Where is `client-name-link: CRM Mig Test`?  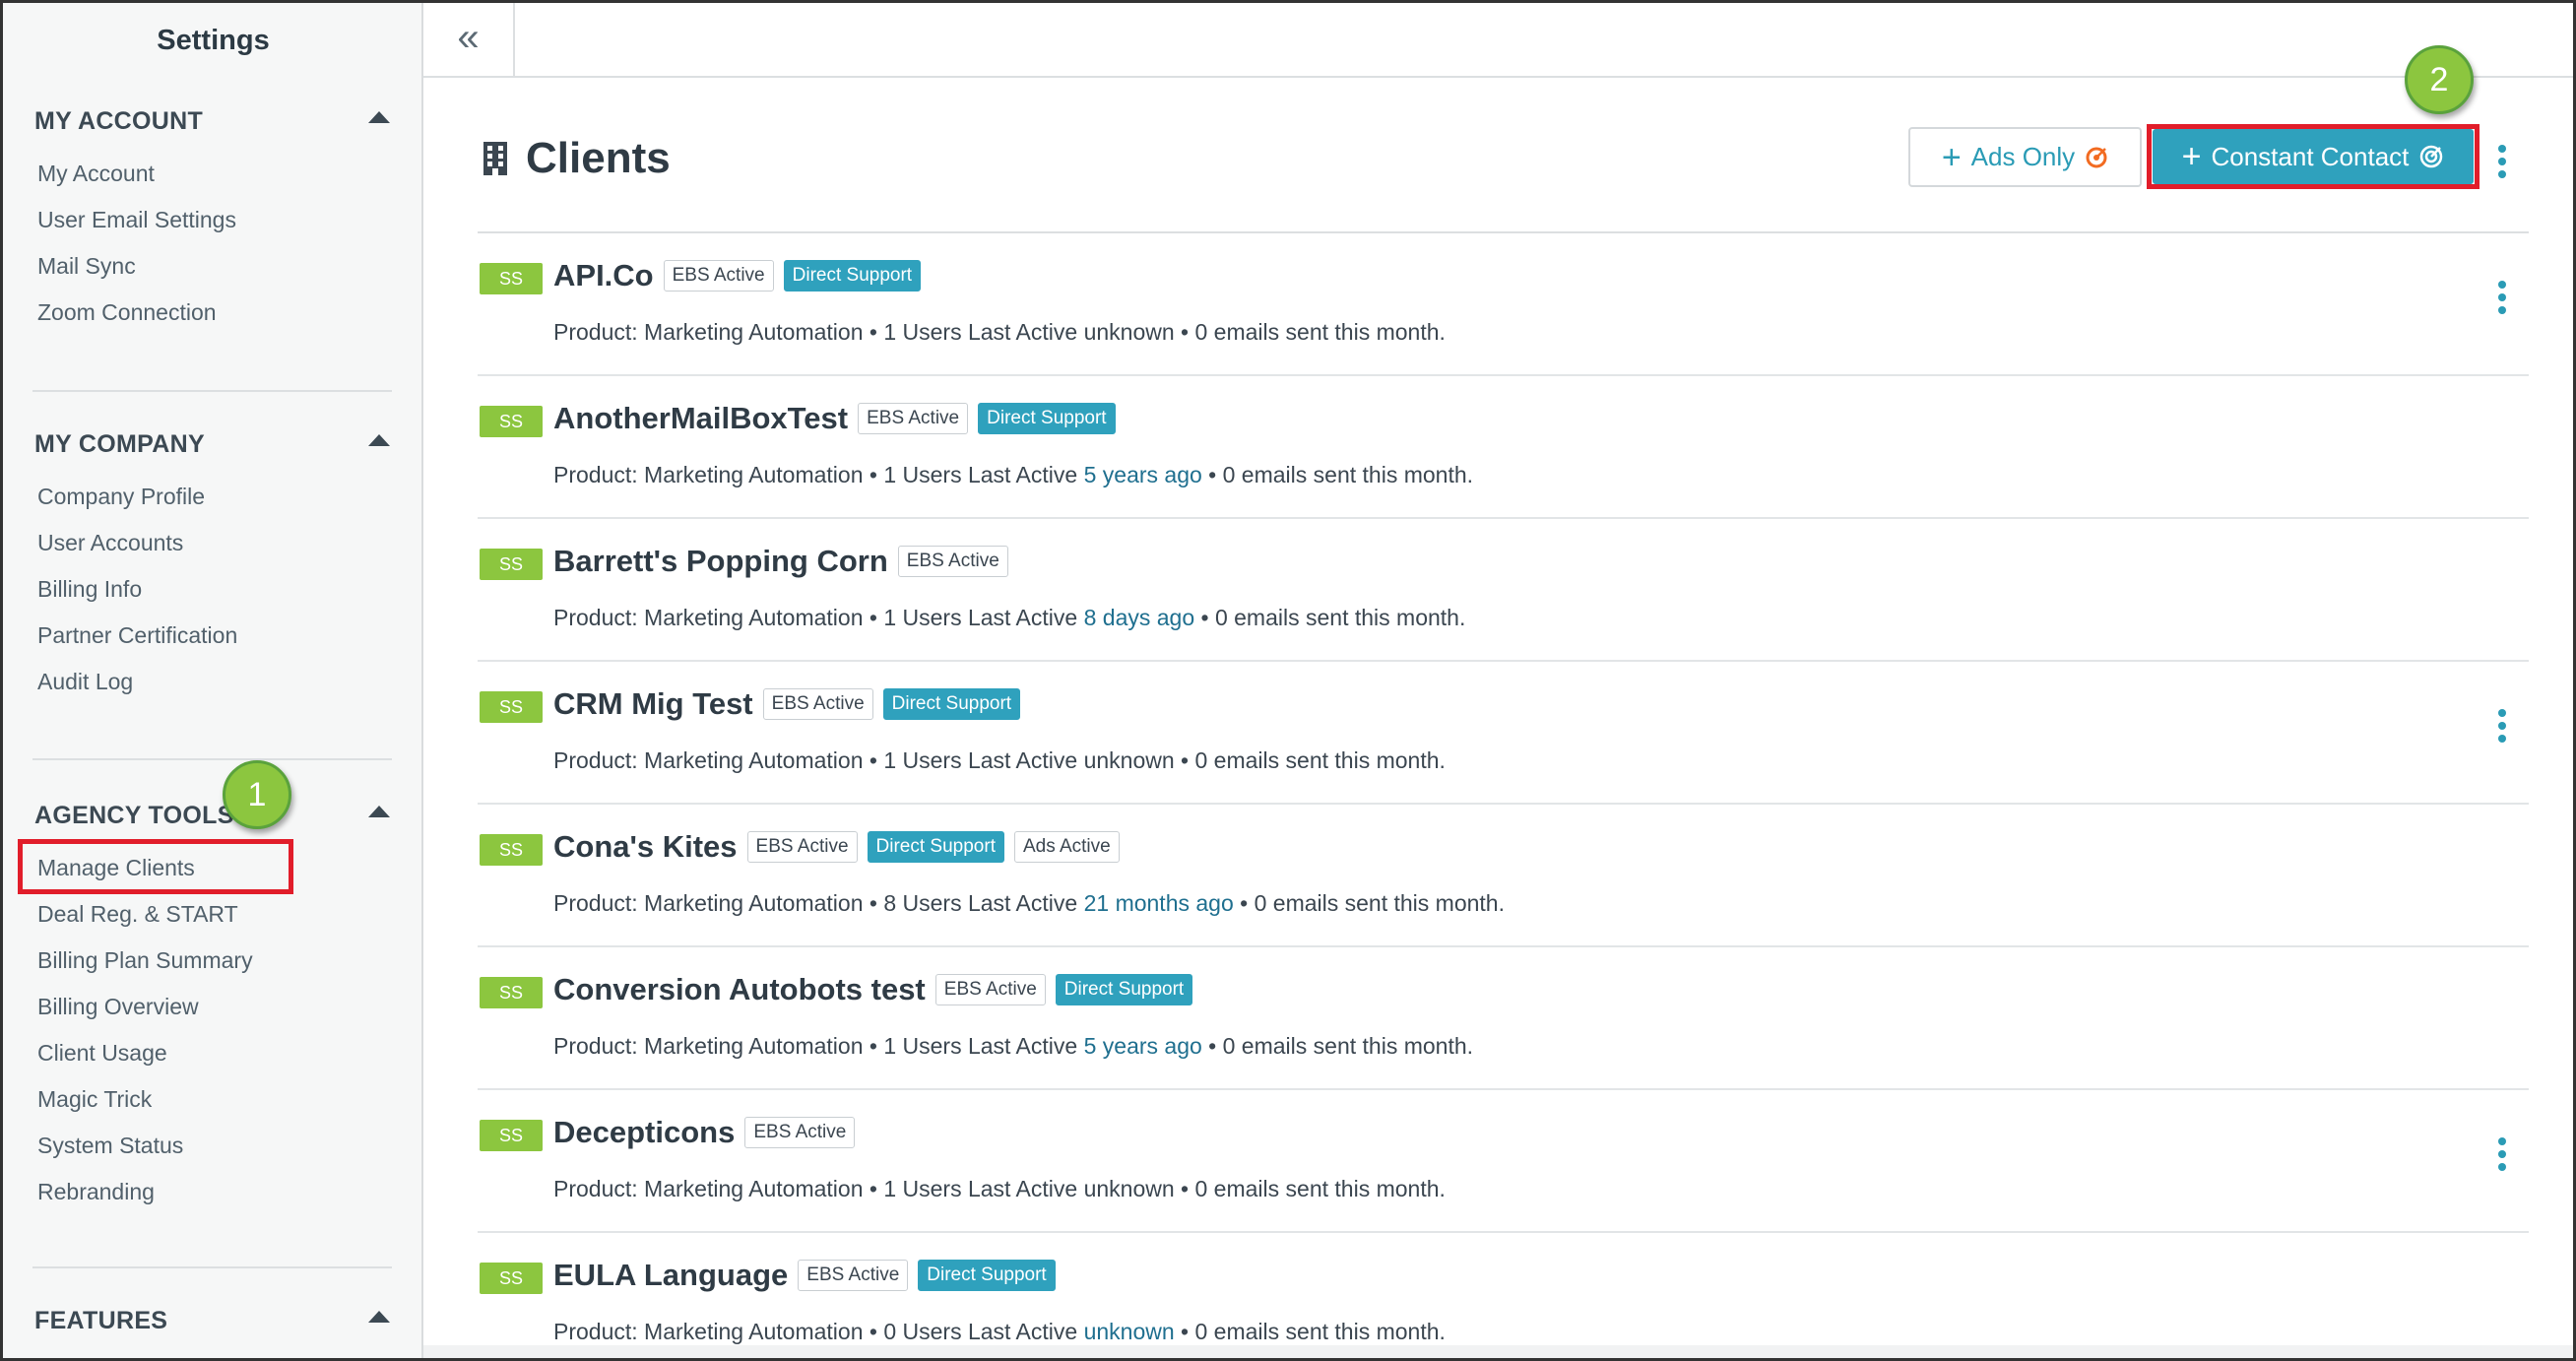 client-name-link: CRM Mig Test is located at coordinates (653, 704).